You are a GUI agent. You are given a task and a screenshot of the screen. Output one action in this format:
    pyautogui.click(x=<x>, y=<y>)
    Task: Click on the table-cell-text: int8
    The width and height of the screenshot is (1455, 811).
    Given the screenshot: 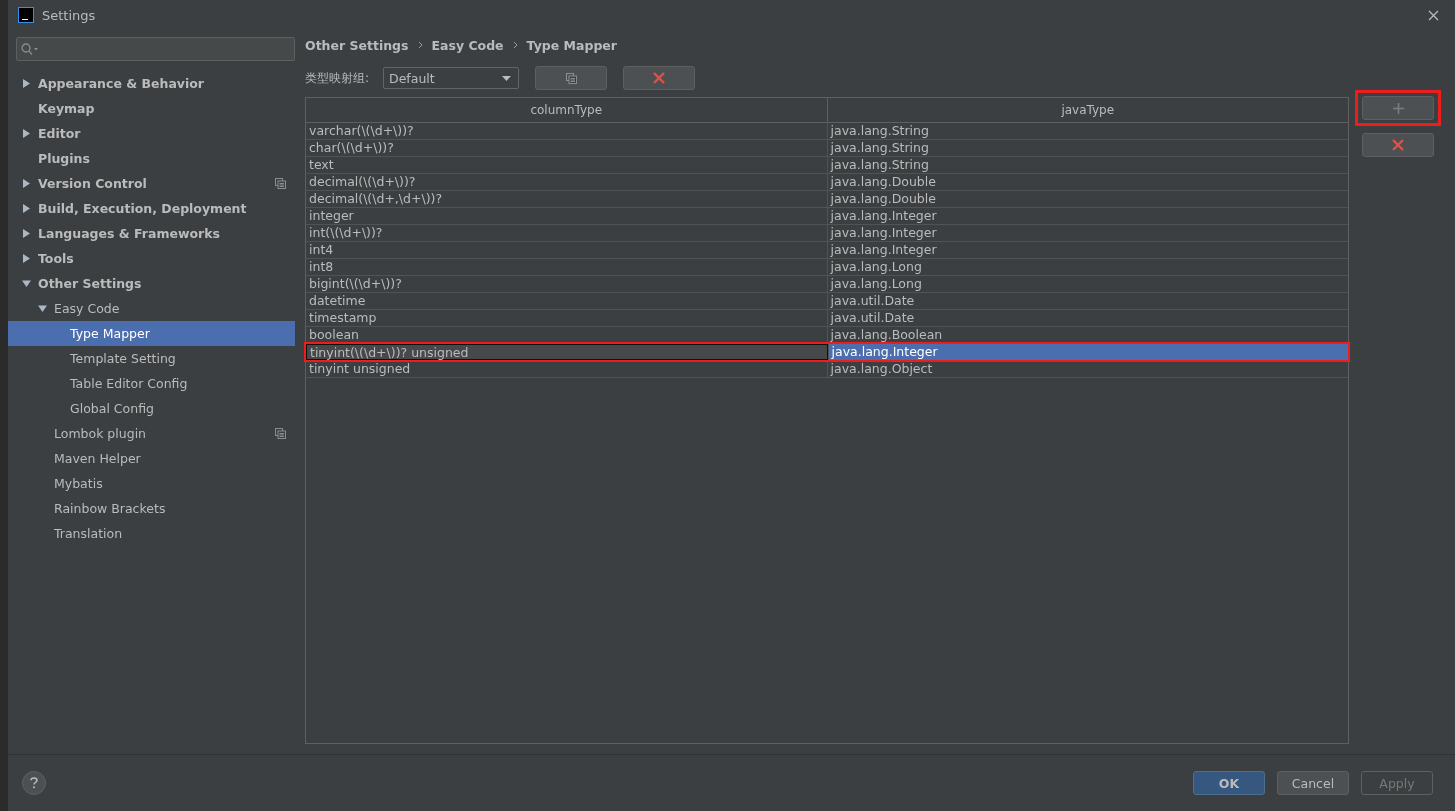 What is the action you would take?
    pyautogui.click(x=321, y=267)
    